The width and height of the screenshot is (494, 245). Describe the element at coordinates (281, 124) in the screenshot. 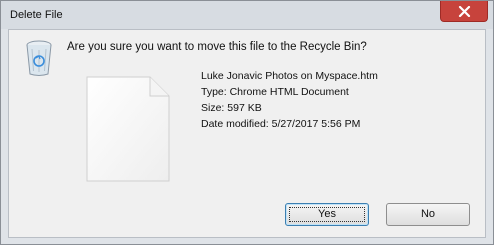

I see `file-date-modified: Date modified: 5/27/2017 5:56 PM` at that location.